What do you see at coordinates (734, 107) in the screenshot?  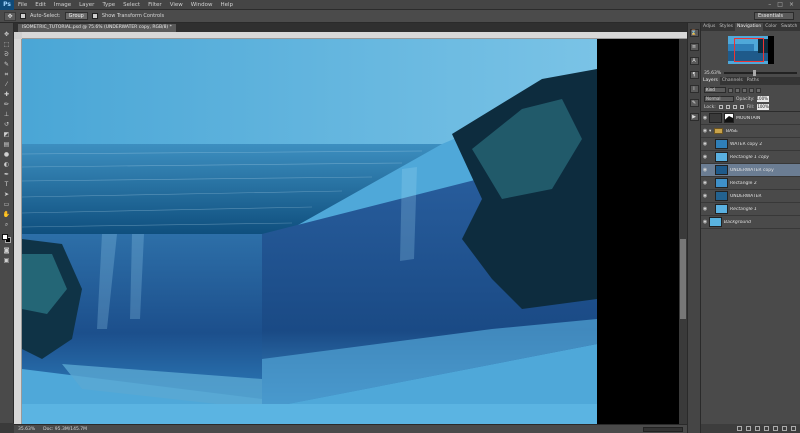 I see `lock-position-icon` at bounding box center [734, 107].